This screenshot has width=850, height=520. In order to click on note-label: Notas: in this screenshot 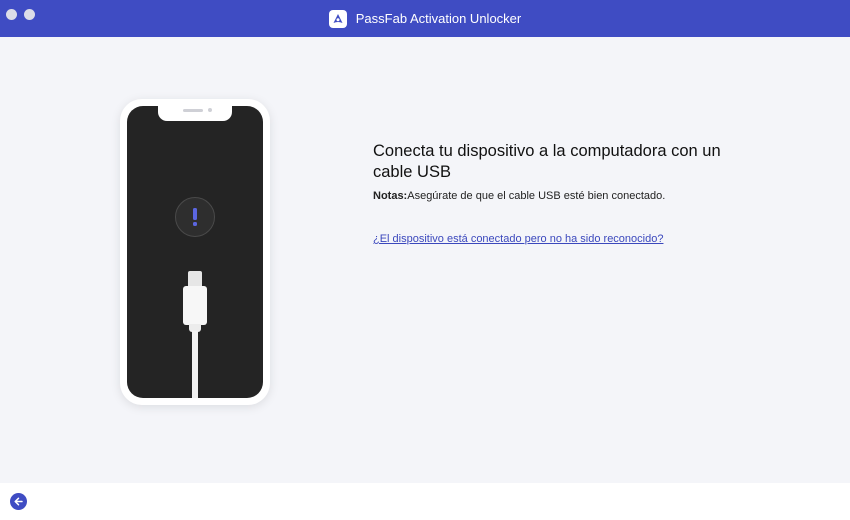, I will do `click(390, 196)`.